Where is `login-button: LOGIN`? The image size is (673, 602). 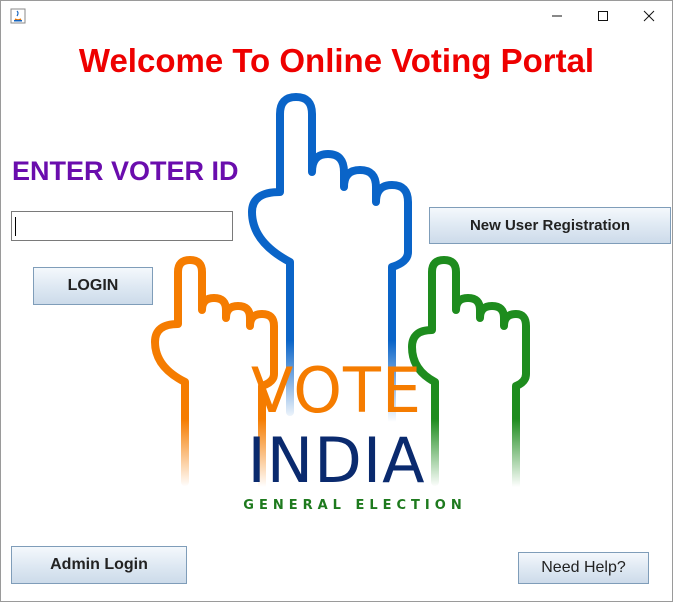
login-button: LOGIN is located at coordinates (93, 286).